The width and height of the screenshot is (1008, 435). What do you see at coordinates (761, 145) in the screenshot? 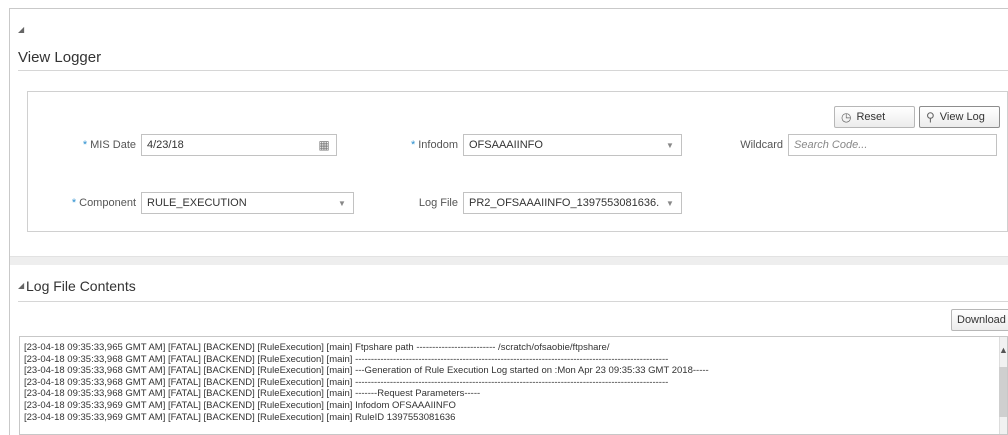
I see `wildcard-label: Wildcard` at bounding box center [761, 145].